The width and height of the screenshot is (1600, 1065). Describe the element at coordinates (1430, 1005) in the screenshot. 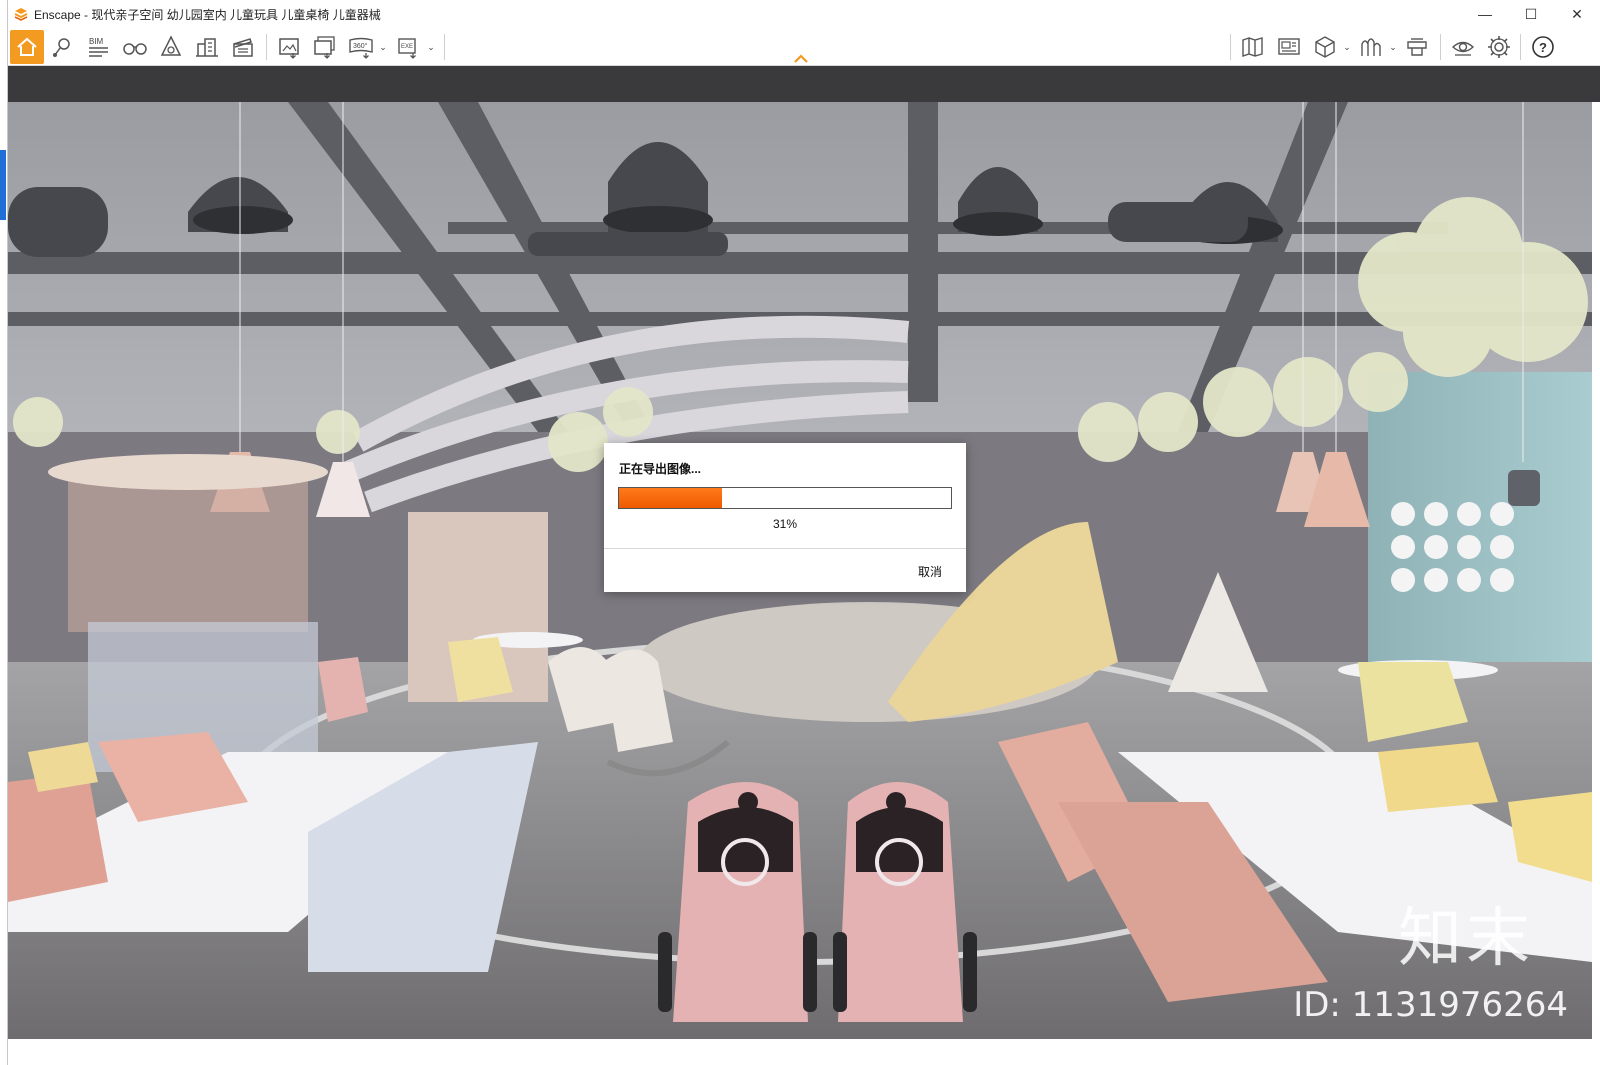

I see `watermark-id: ID: 1131976264` at that location.